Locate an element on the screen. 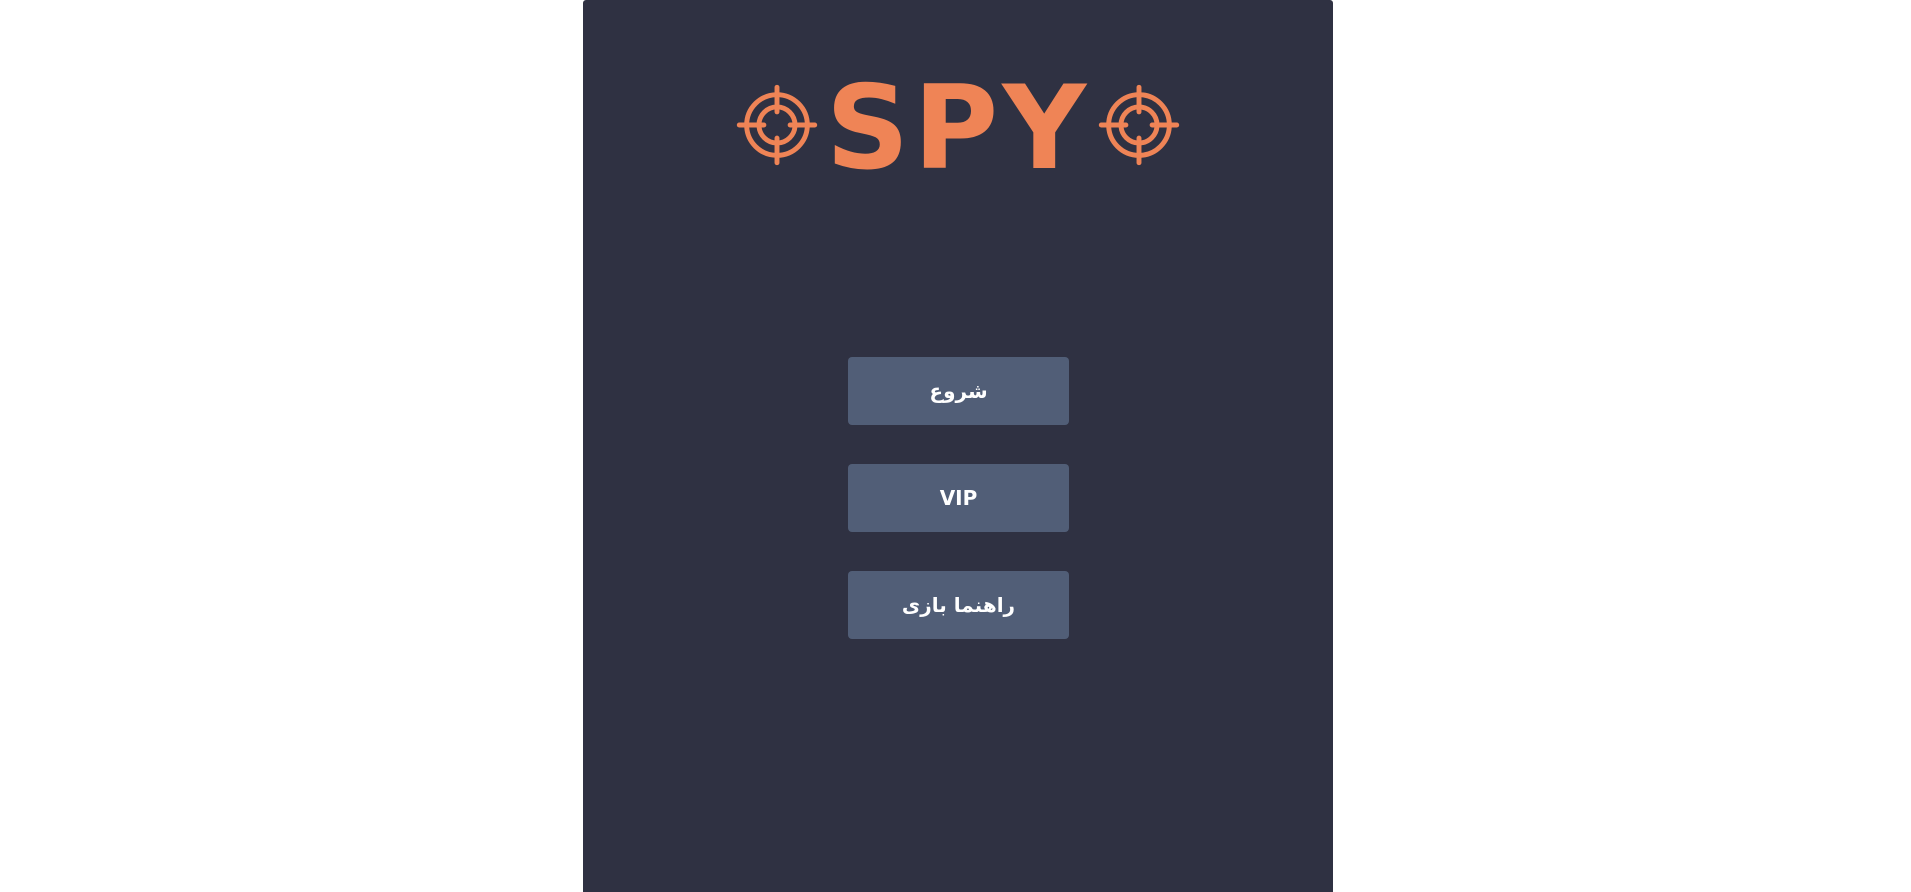 The image size is (1911, 892). game-guide-button: راهنما بازی is located at coordinates (958, 605).